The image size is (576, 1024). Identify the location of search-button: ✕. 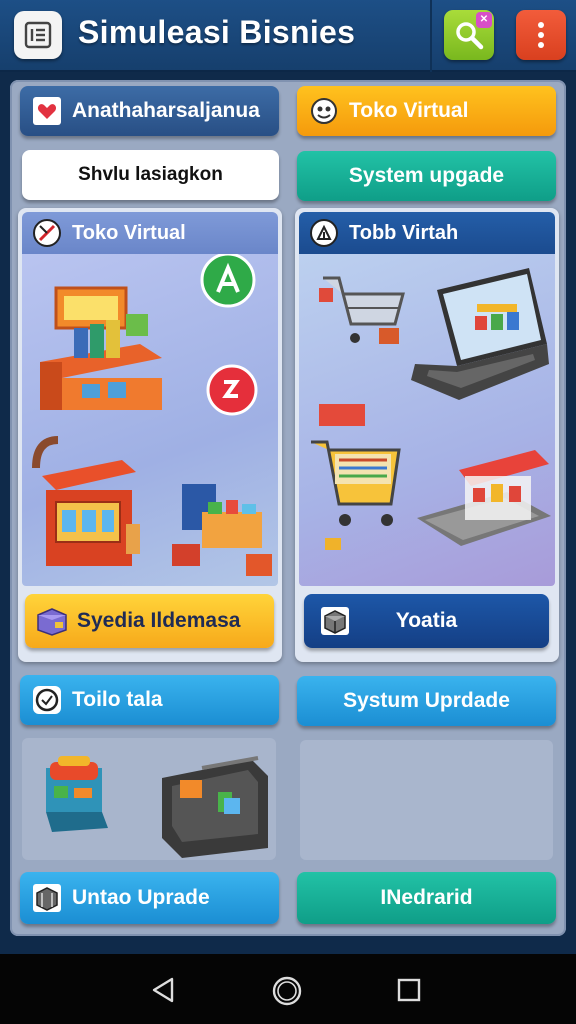
(469, 35).